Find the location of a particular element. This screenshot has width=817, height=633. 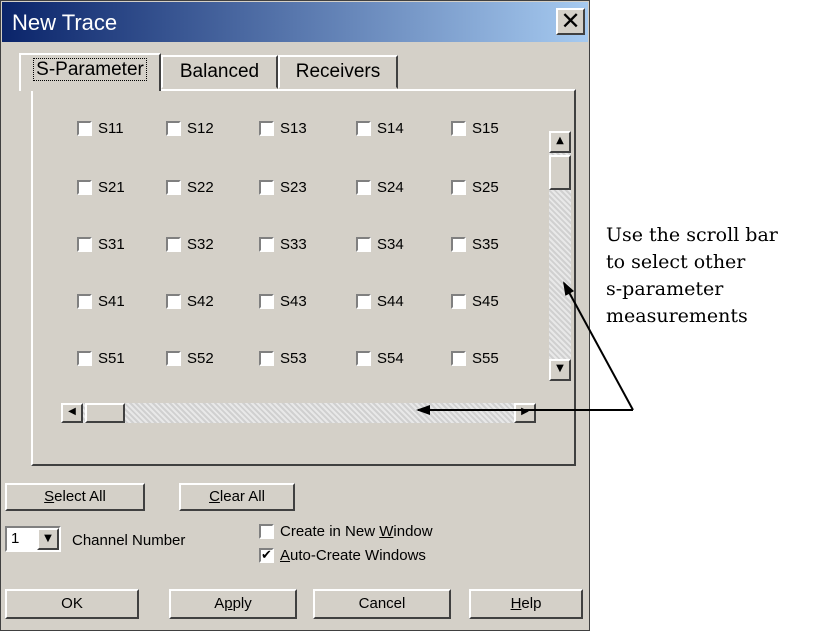

tab-s-parameter: S-Parameter is located at coordinates (90, 72).